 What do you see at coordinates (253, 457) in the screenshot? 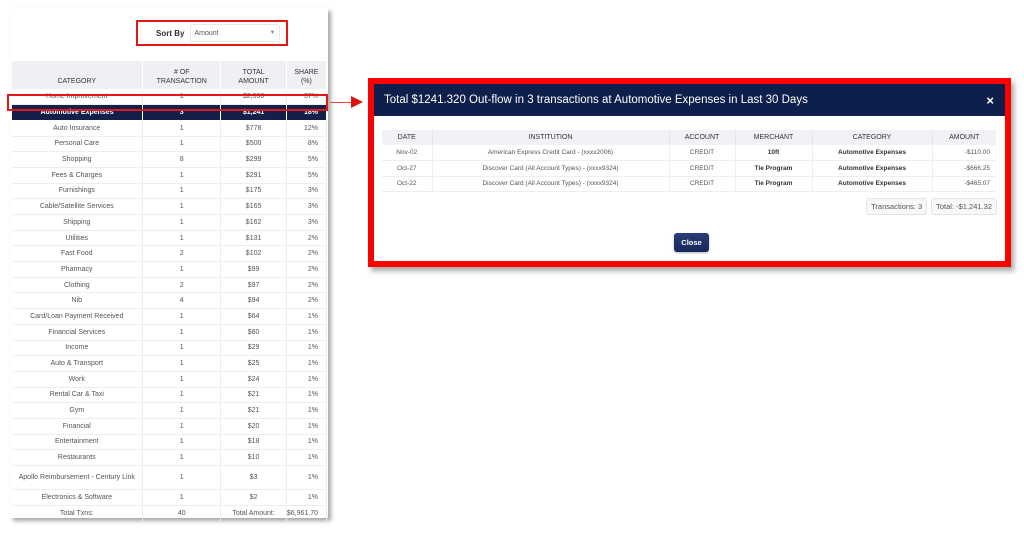
I see `total-amount: $10` at bounding box center [253, 457].